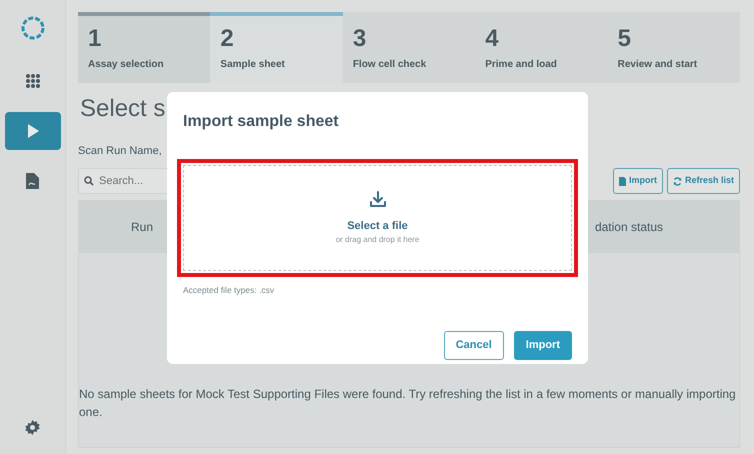 This screenshot has width=754, height=454. Describe the element at coordinates (32, 427) in the screenshot. I see `settings-icon` at that location.